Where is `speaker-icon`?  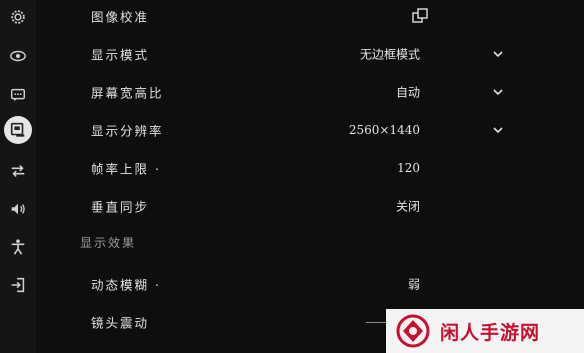 speaker-icon is located at coordinates (18, 209).